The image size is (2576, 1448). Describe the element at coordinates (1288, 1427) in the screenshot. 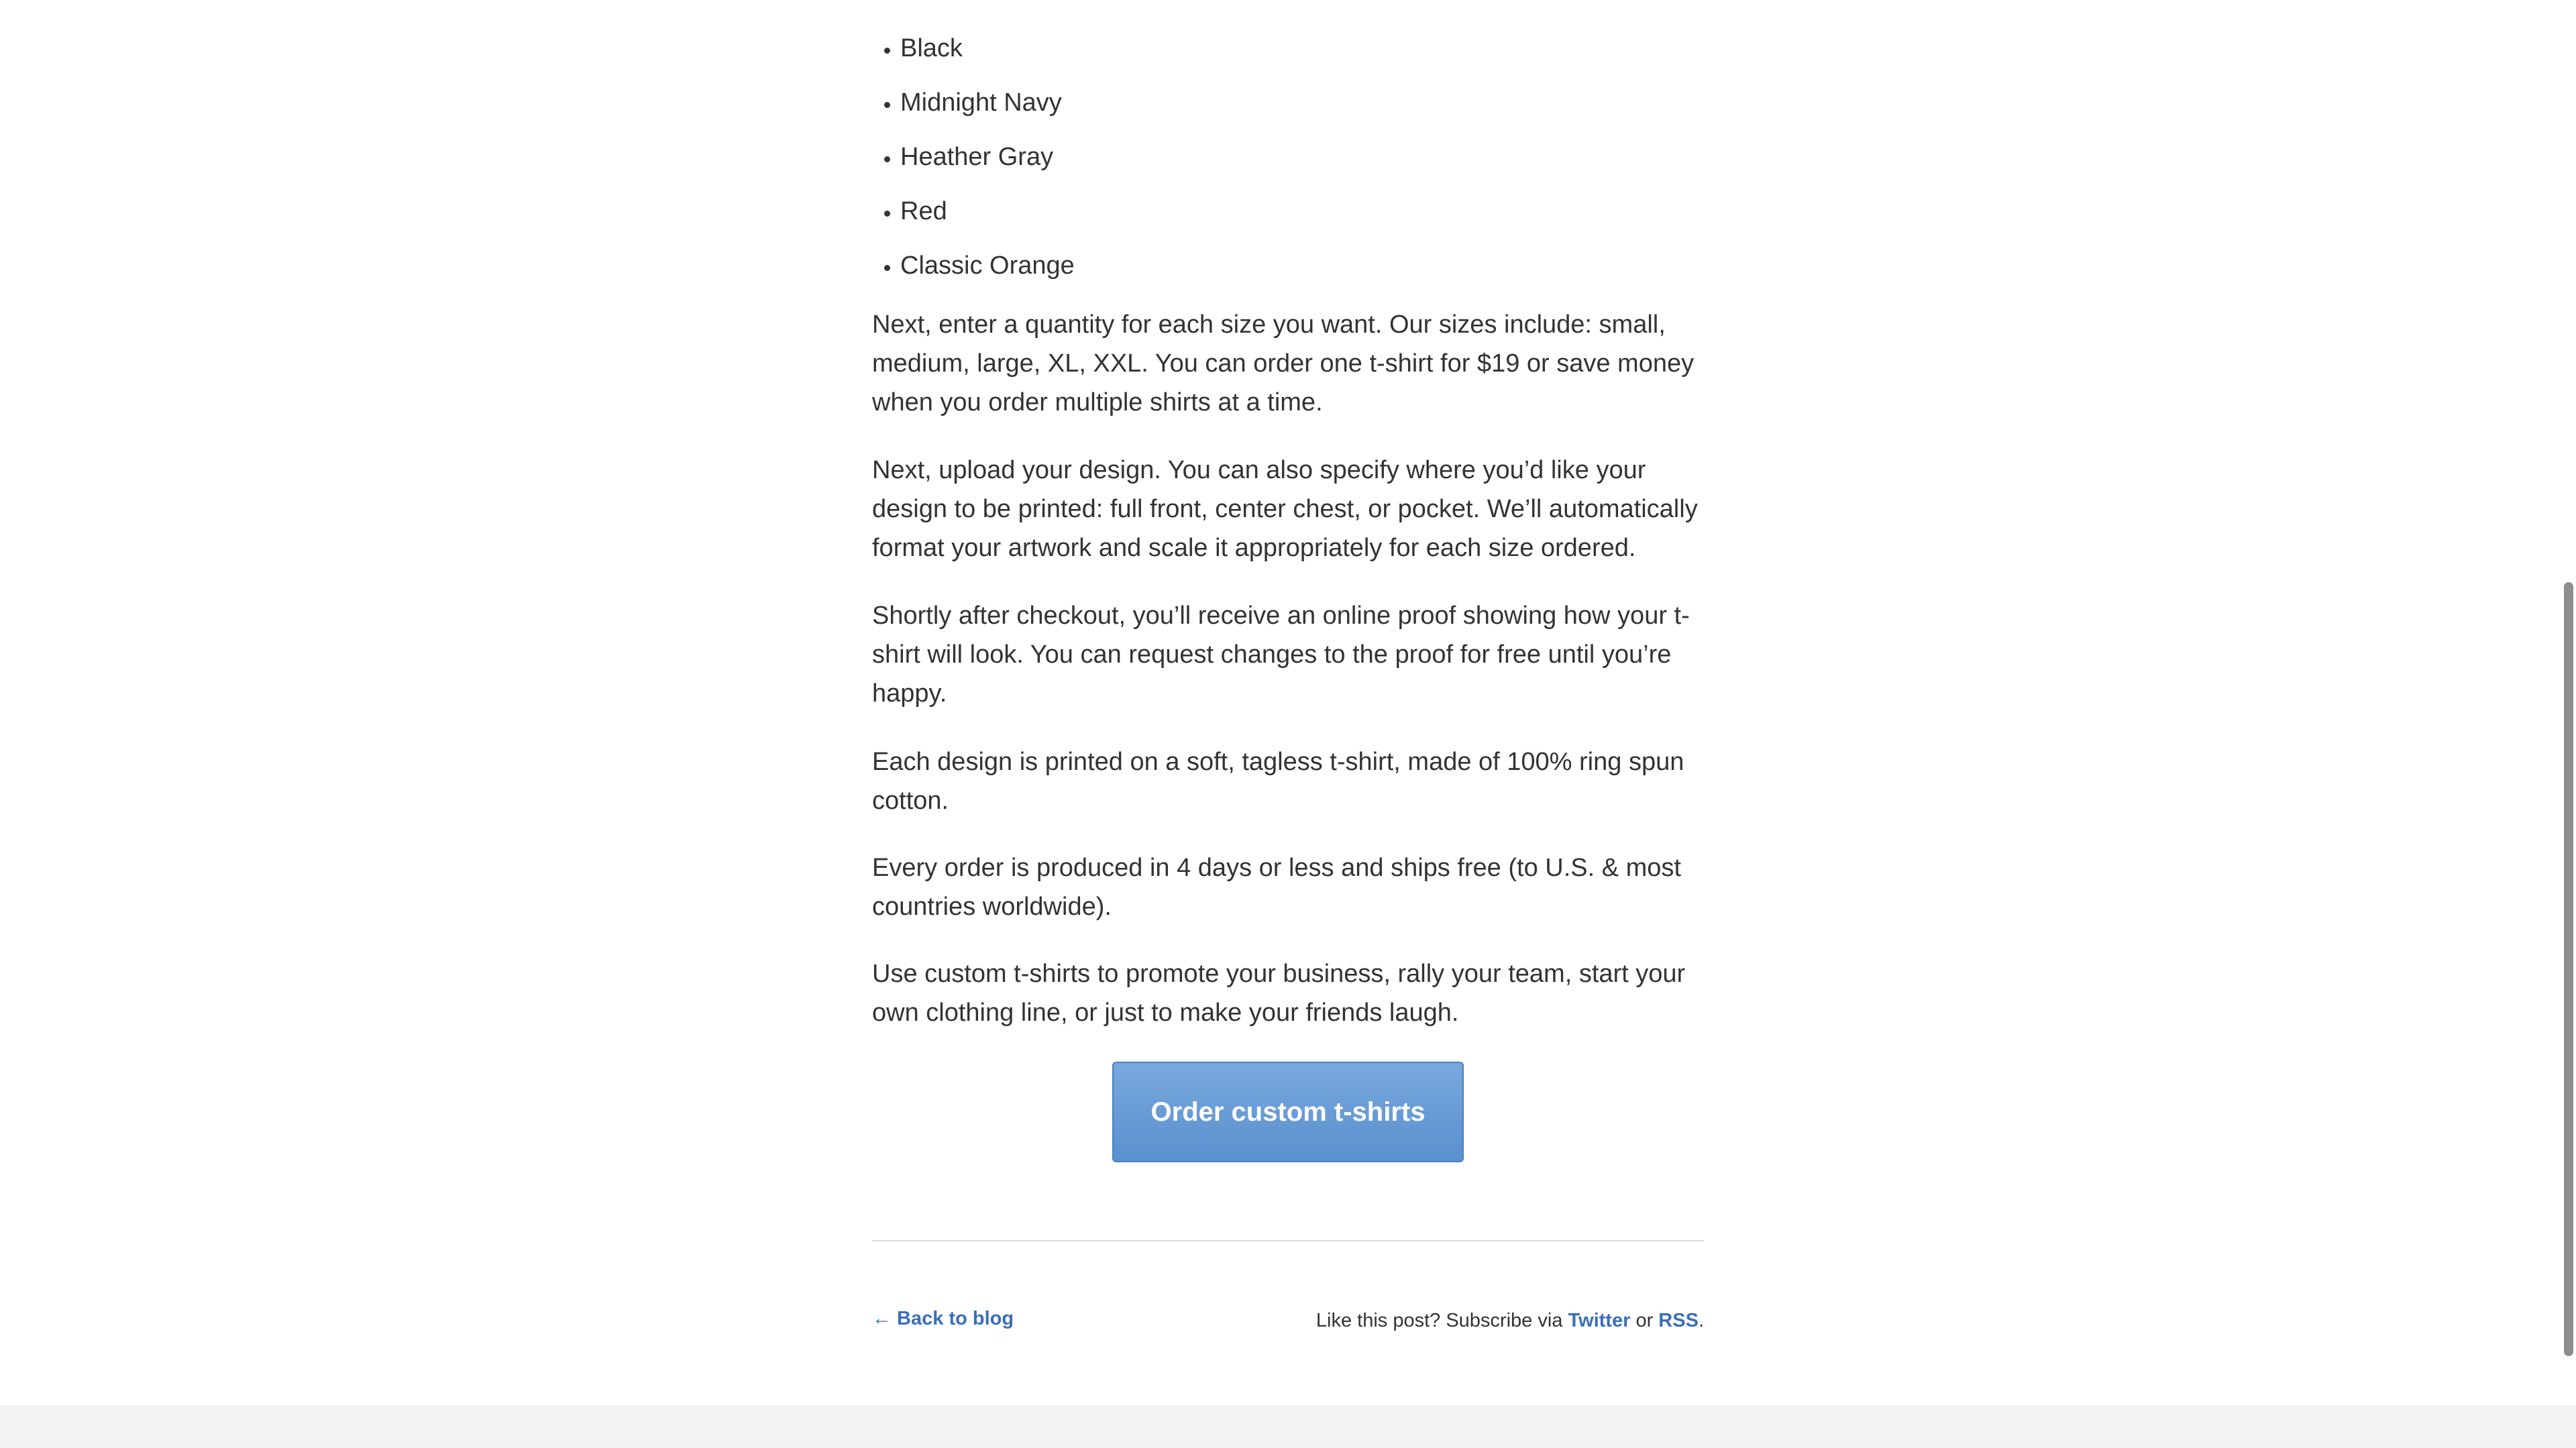

I see `page-footer` at that location.